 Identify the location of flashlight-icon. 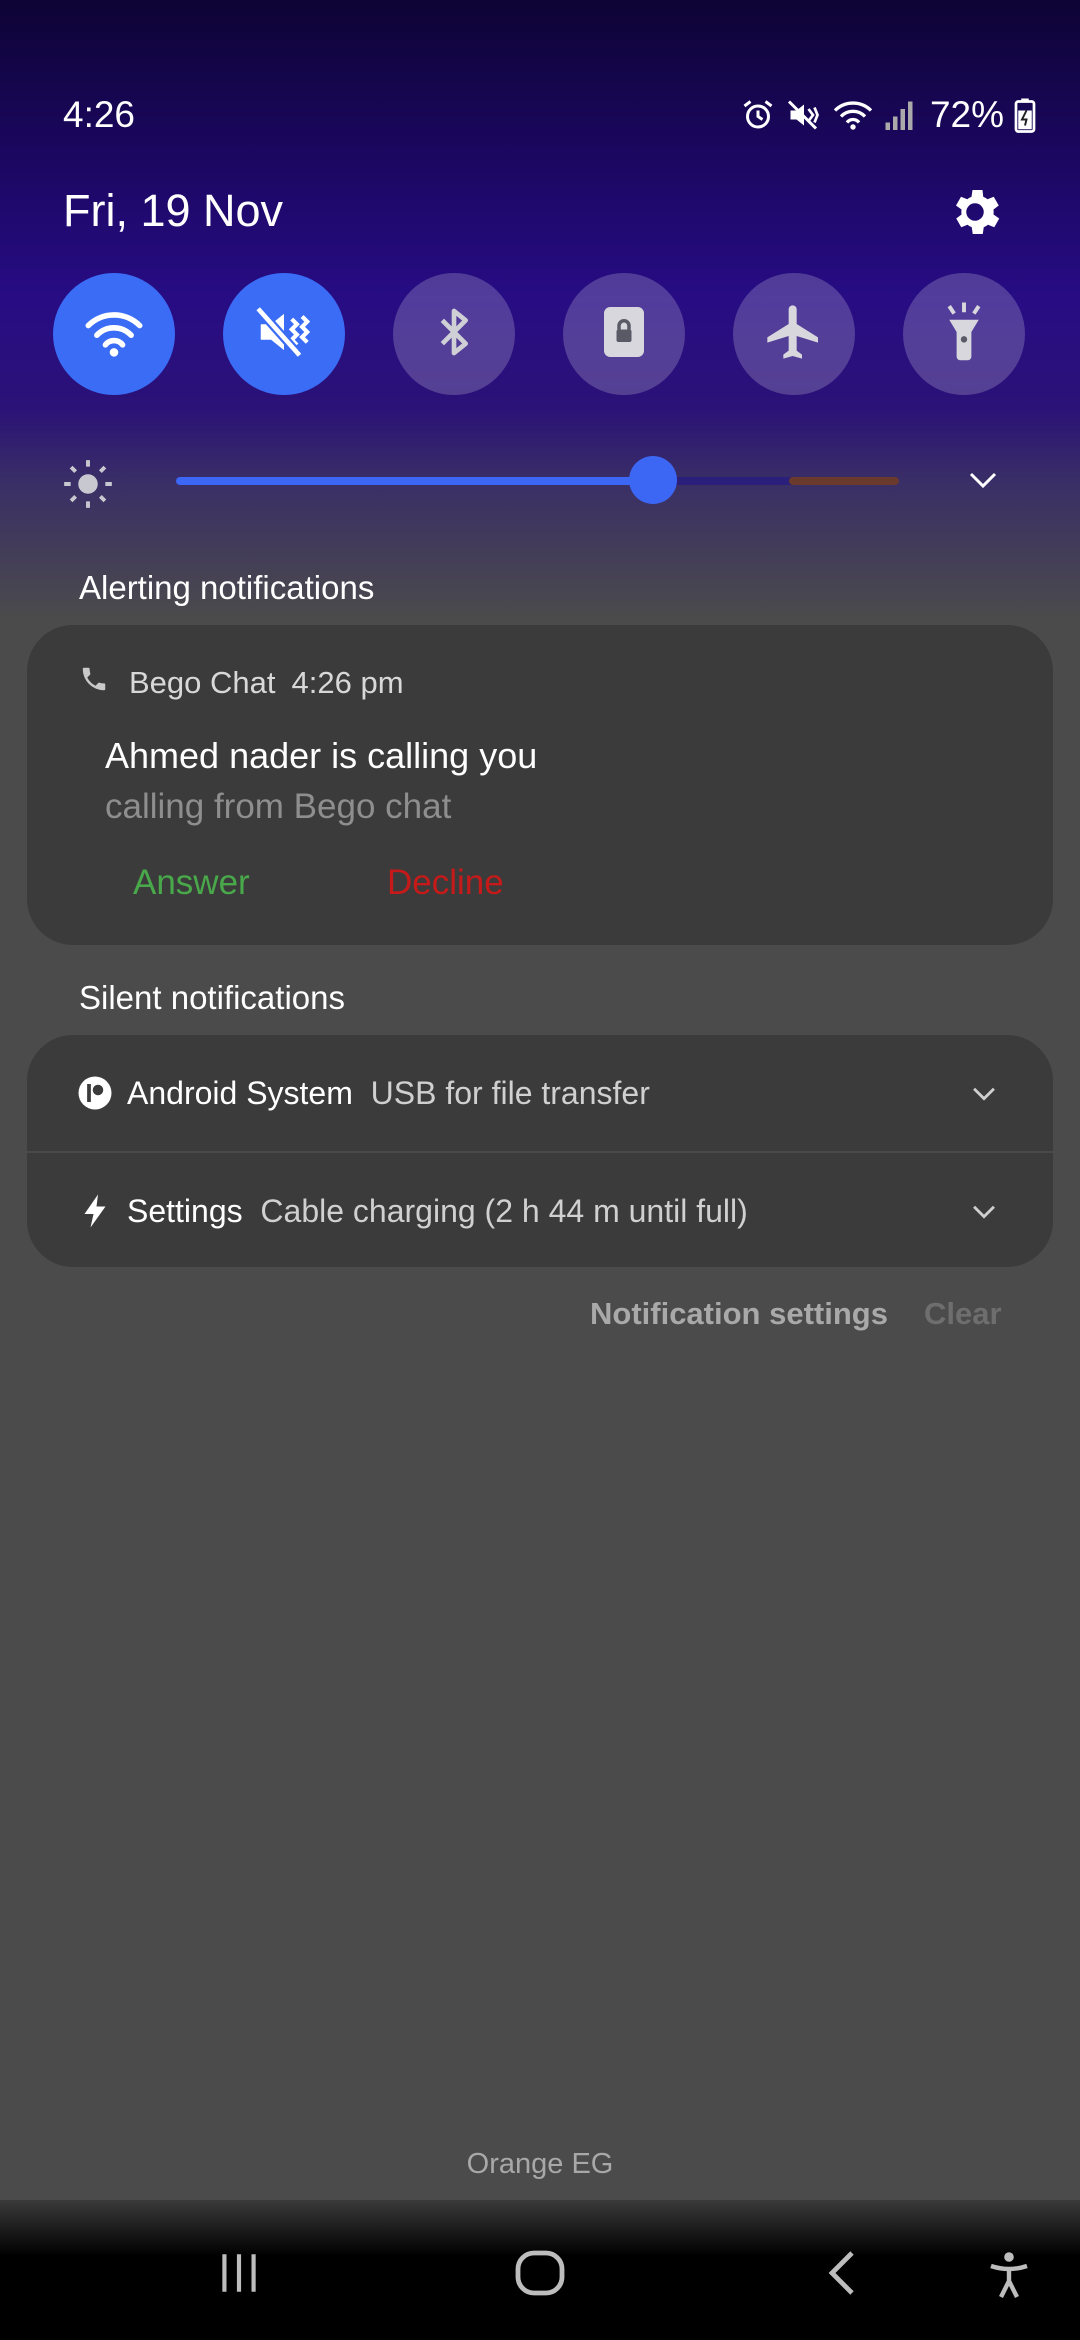
(964, 334).